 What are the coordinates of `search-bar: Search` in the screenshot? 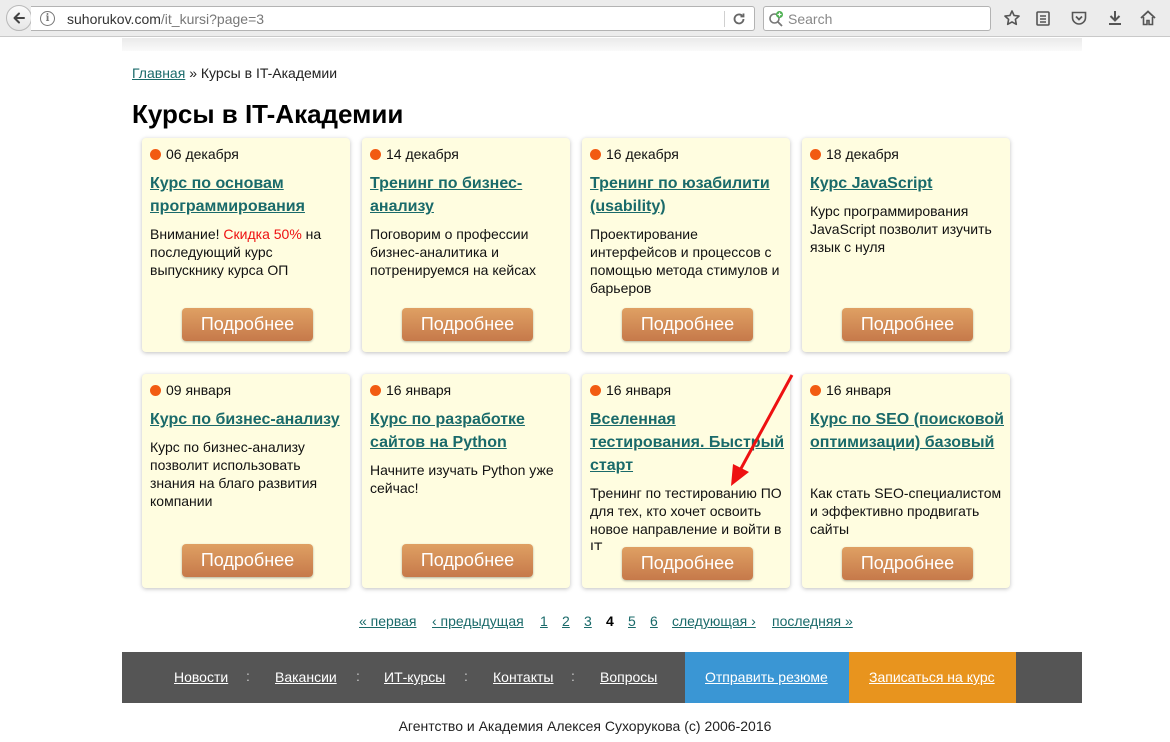 It's located at (877, 18).